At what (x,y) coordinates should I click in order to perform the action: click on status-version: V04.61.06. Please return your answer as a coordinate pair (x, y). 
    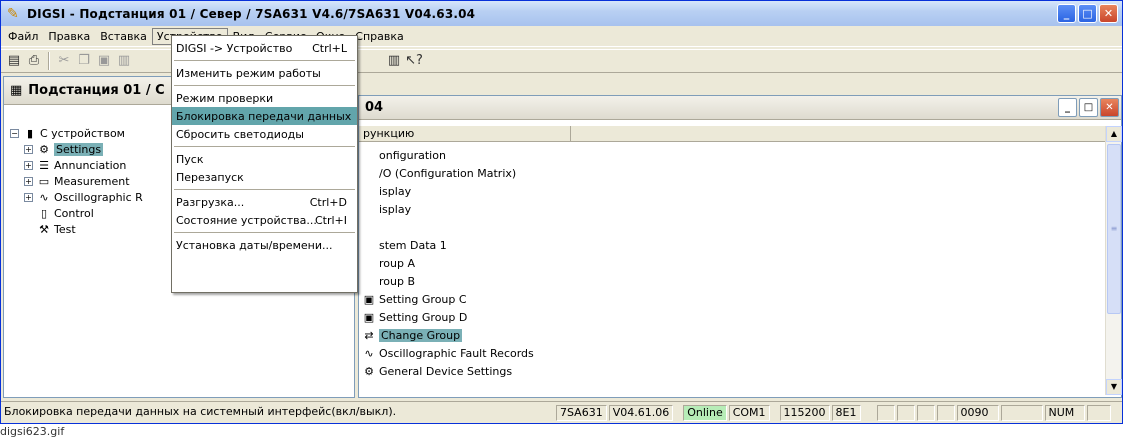
    Looking at the image, I should click on (641, 412).